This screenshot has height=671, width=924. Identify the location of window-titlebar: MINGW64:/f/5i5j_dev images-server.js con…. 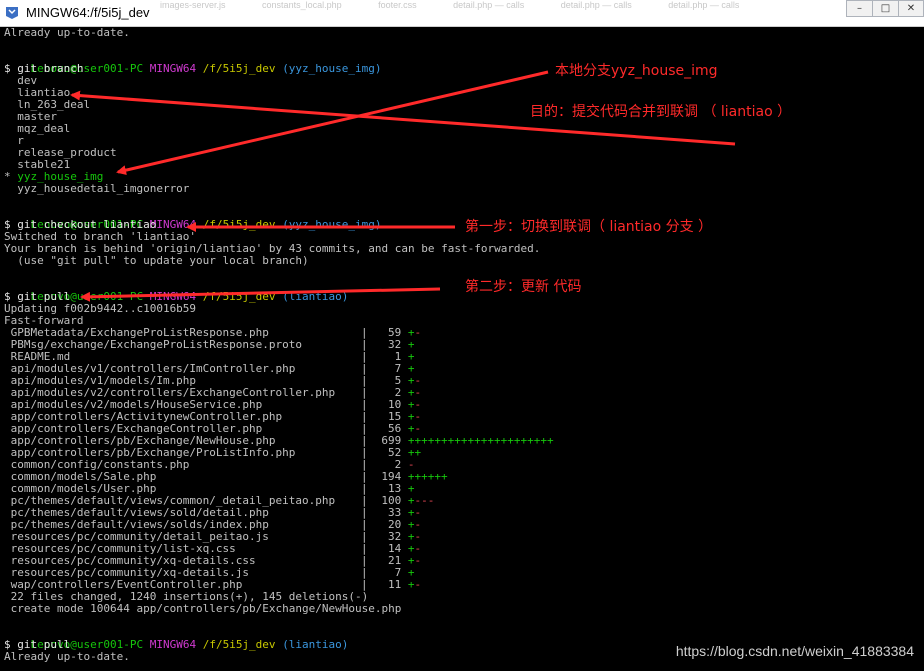
(462, 13).